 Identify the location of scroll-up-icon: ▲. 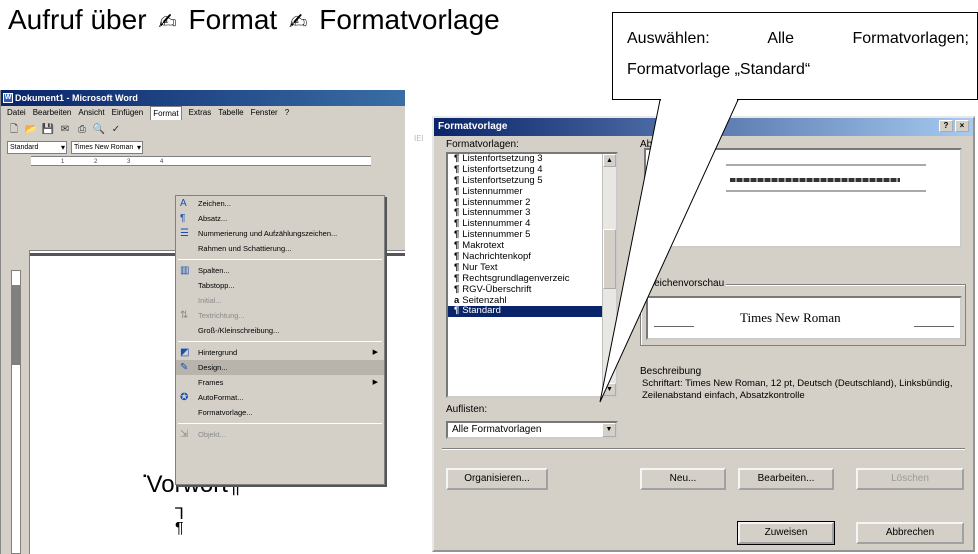
(609, 160).